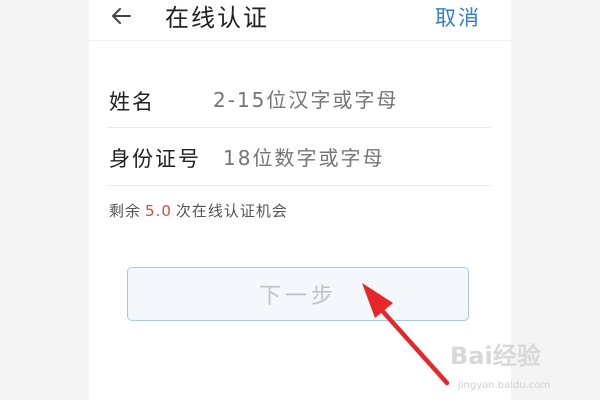 This screenshot has width=600, height=400. I want to click on name-input, so click(348, 100).